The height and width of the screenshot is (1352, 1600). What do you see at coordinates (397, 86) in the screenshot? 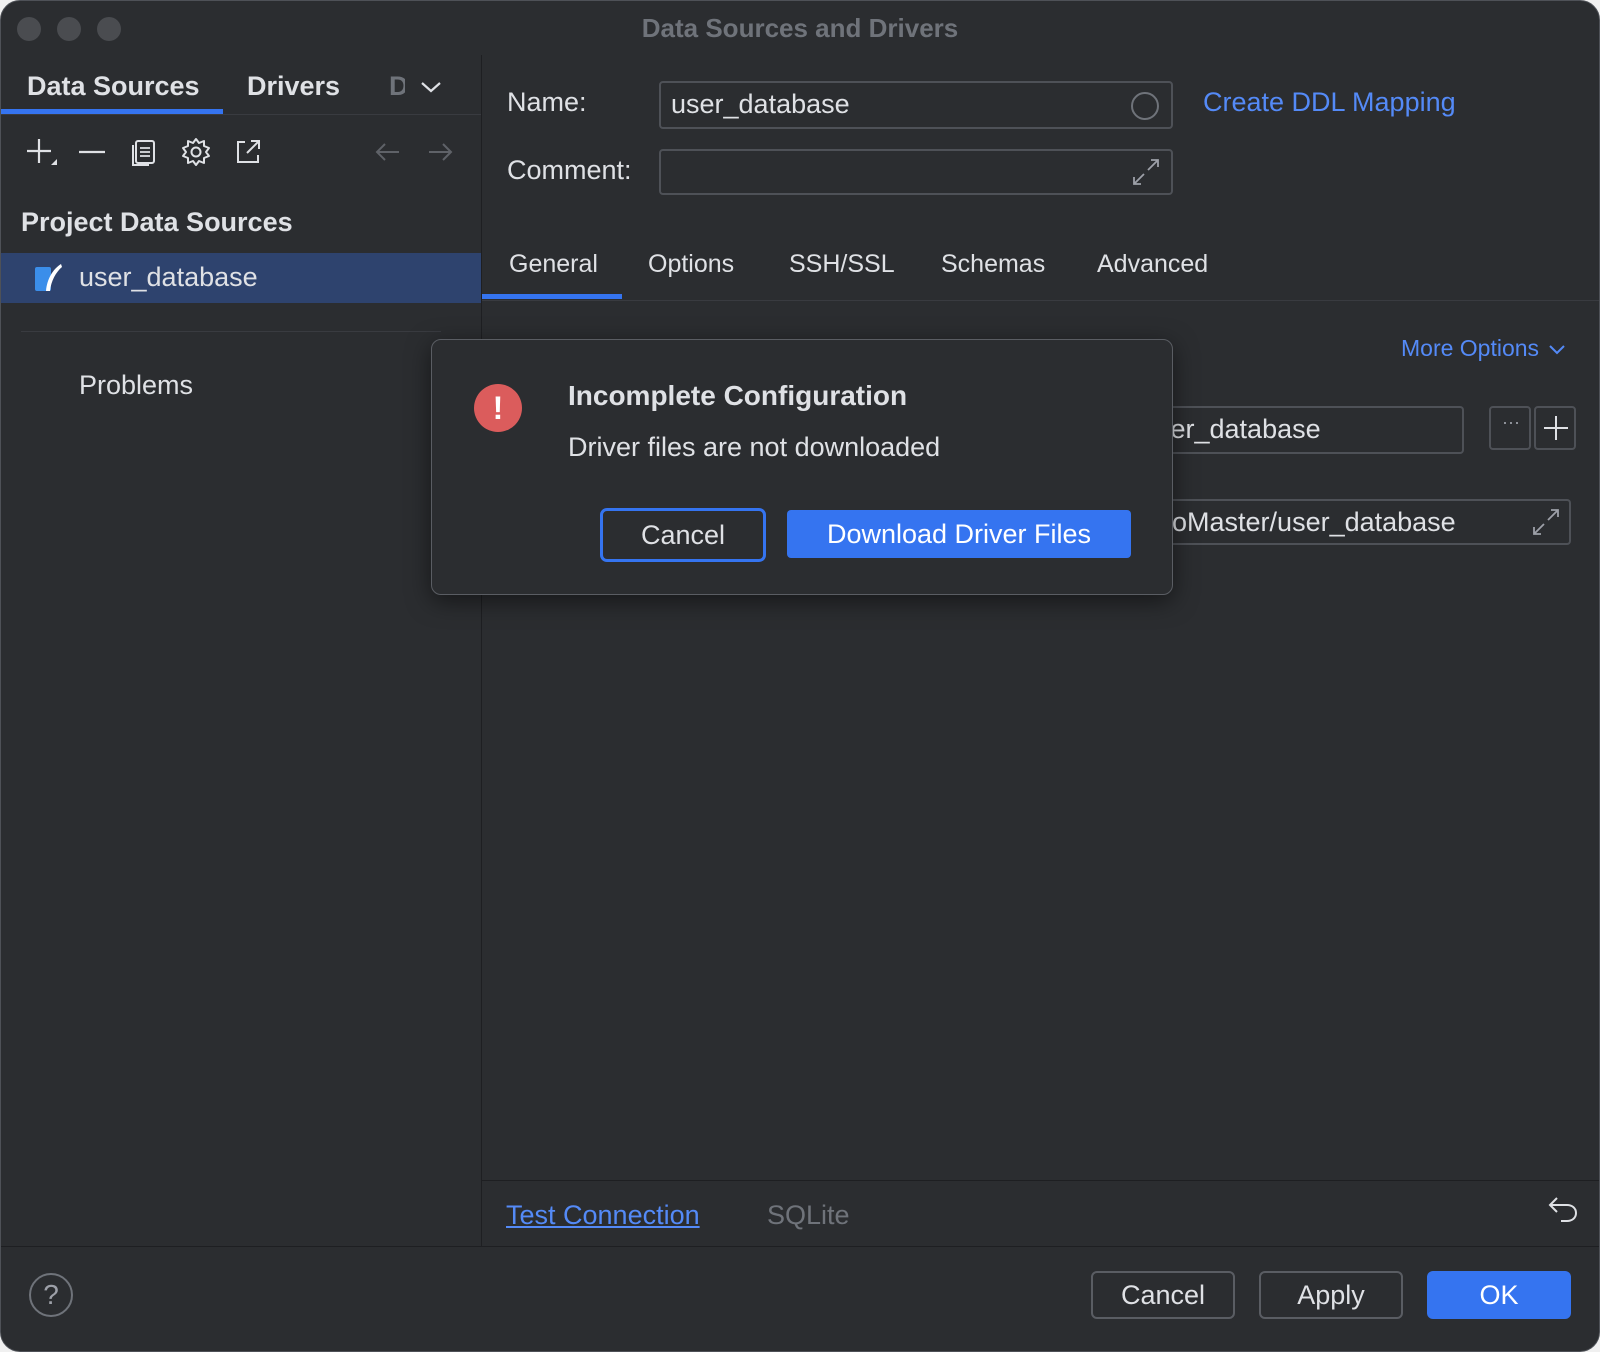
I see `tab-truncated: D` at bounding box center [397, 86].